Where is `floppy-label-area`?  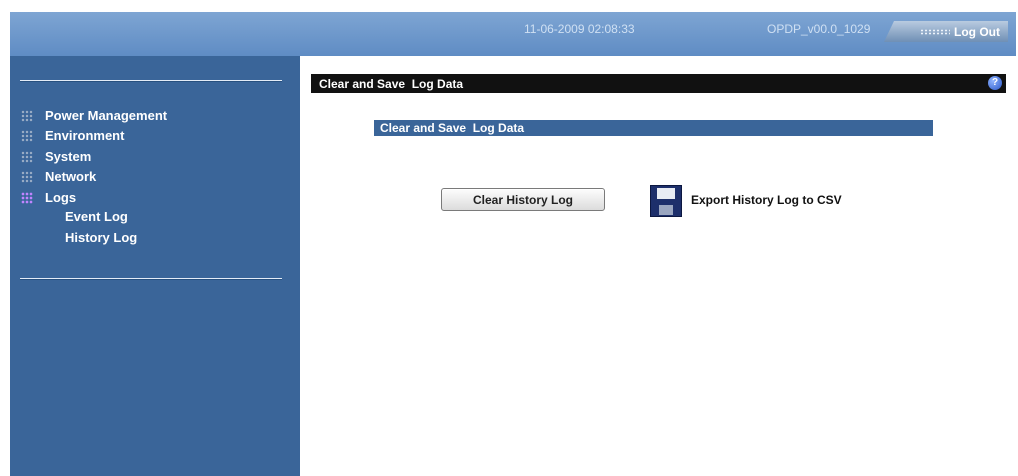 floppy-label-area is located at coordinates (666, 193).